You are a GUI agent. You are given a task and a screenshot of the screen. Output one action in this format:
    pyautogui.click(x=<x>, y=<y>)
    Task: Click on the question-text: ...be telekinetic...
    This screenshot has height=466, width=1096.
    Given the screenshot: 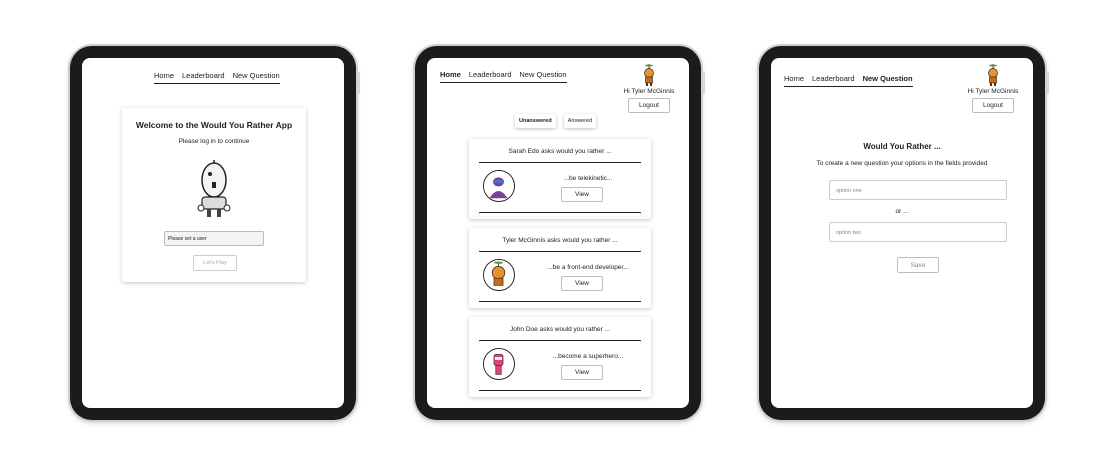 What is the action you would take?
    pyautogui.click(x=588, y=178)
    